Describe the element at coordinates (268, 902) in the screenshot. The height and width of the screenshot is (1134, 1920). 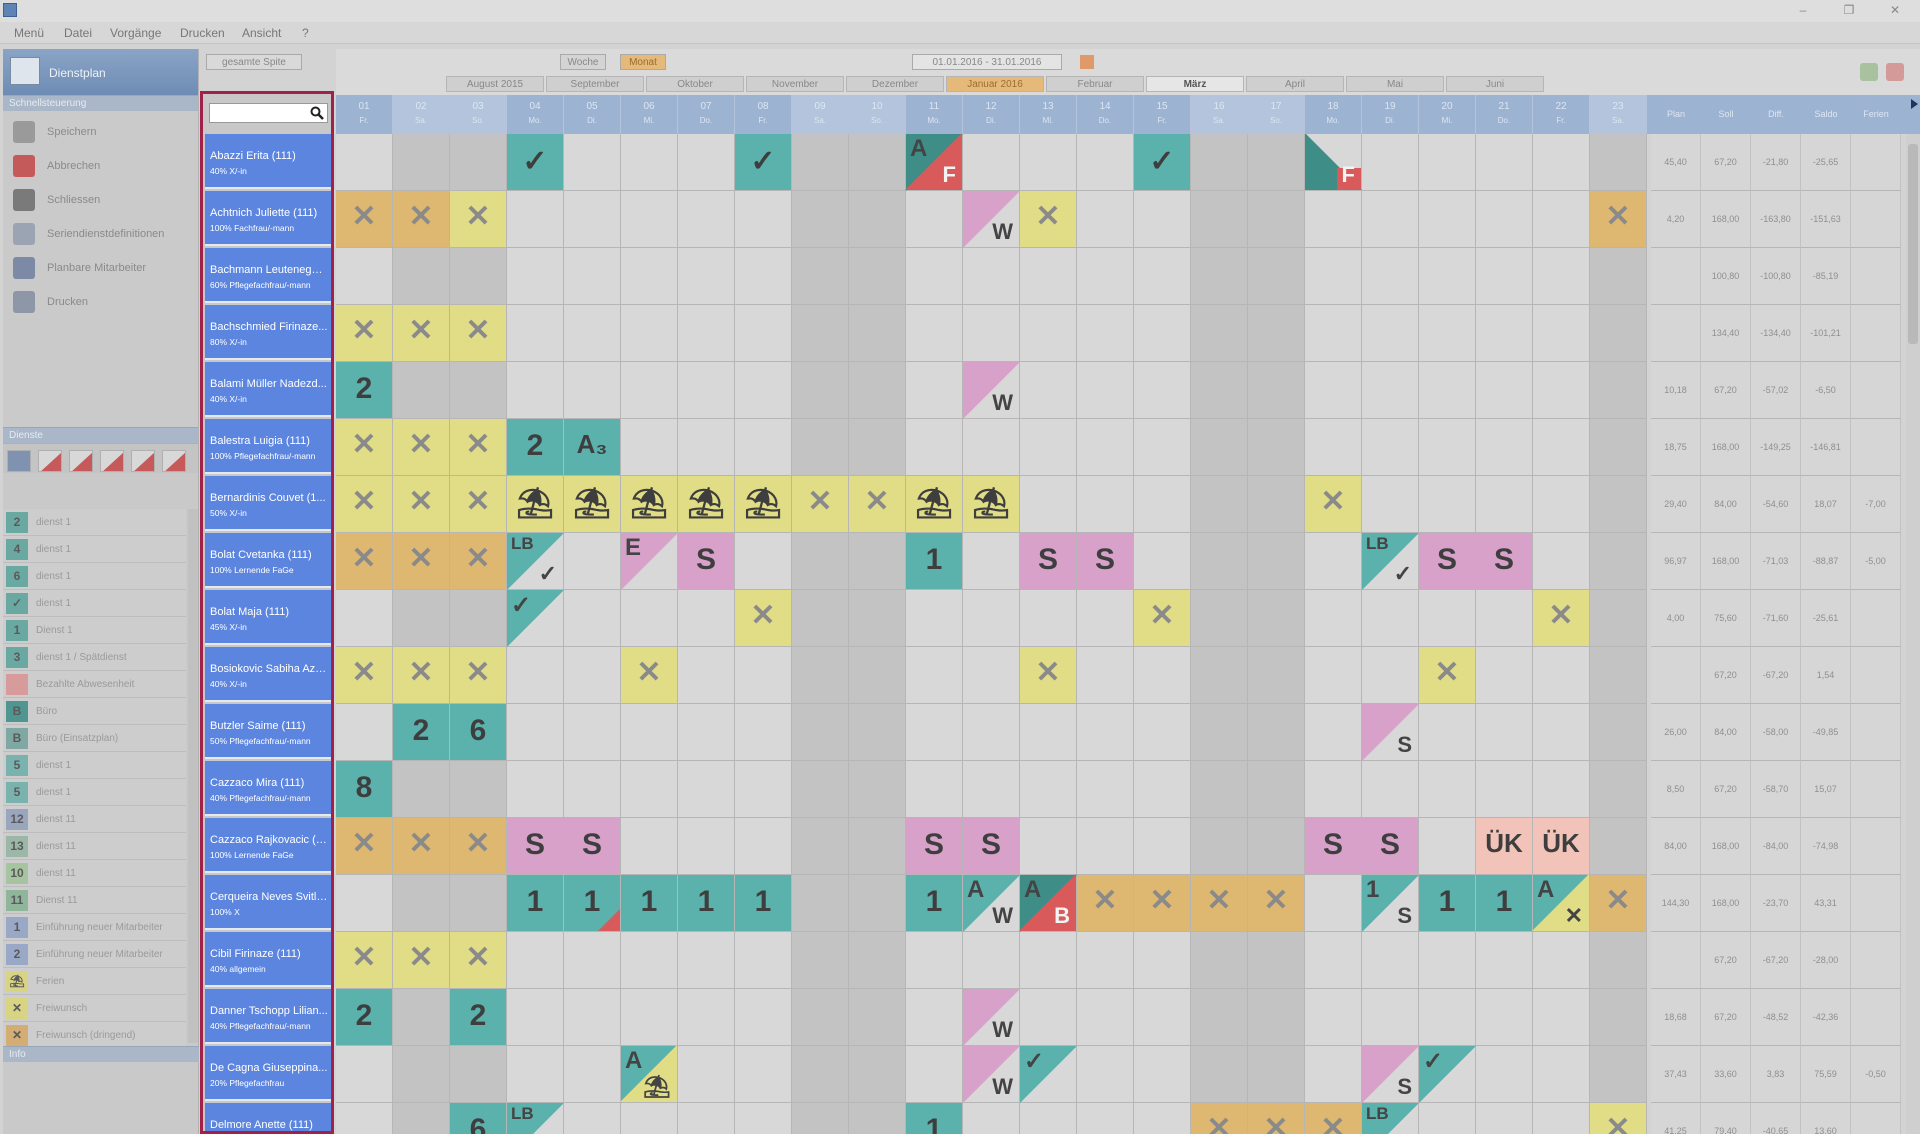
I see `employee-row: Cerqueira Neves Svitla... 100% X` at that location.